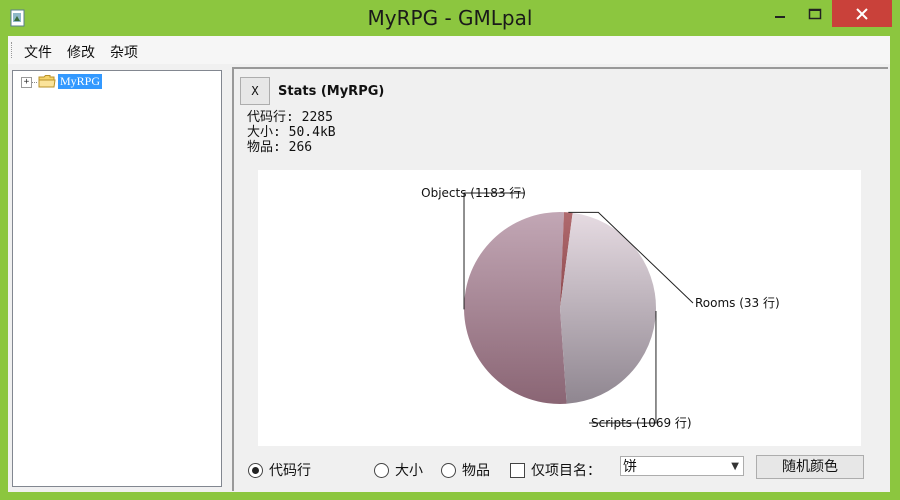  What do you see at coordinates (13, 50) in the screenshot?
I see `menu-grip` at bounding box center [13, 50].